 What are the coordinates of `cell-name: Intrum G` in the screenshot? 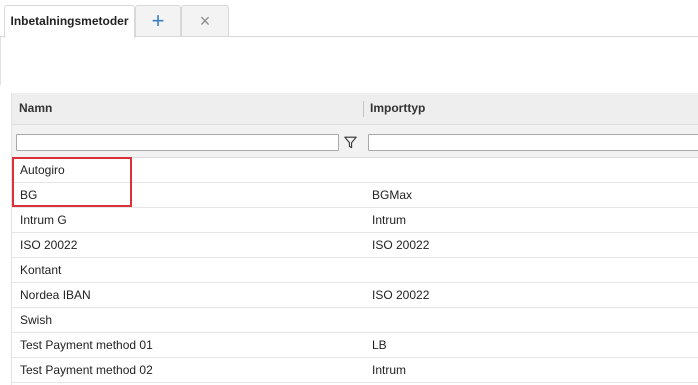 It's located at (43, 220).